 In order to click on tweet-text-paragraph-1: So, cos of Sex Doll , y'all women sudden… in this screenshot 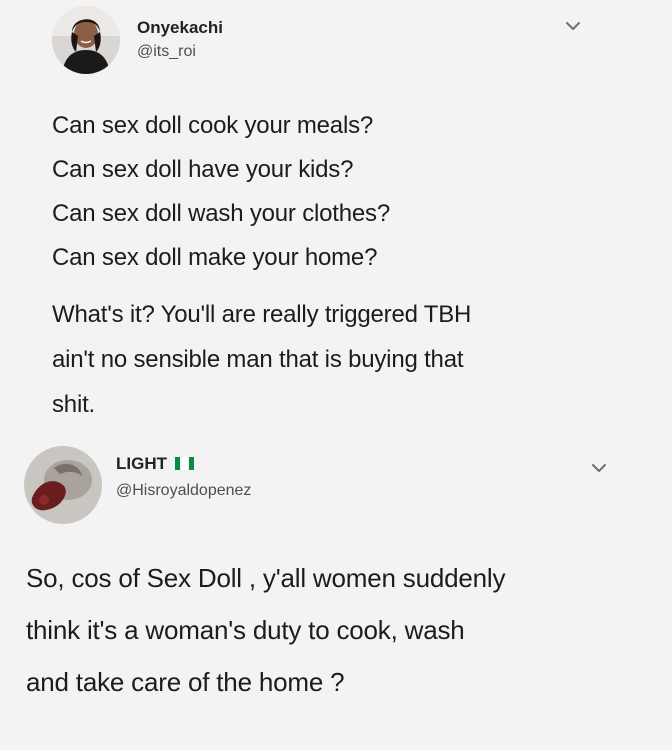, I will do `click(265, 630)`.